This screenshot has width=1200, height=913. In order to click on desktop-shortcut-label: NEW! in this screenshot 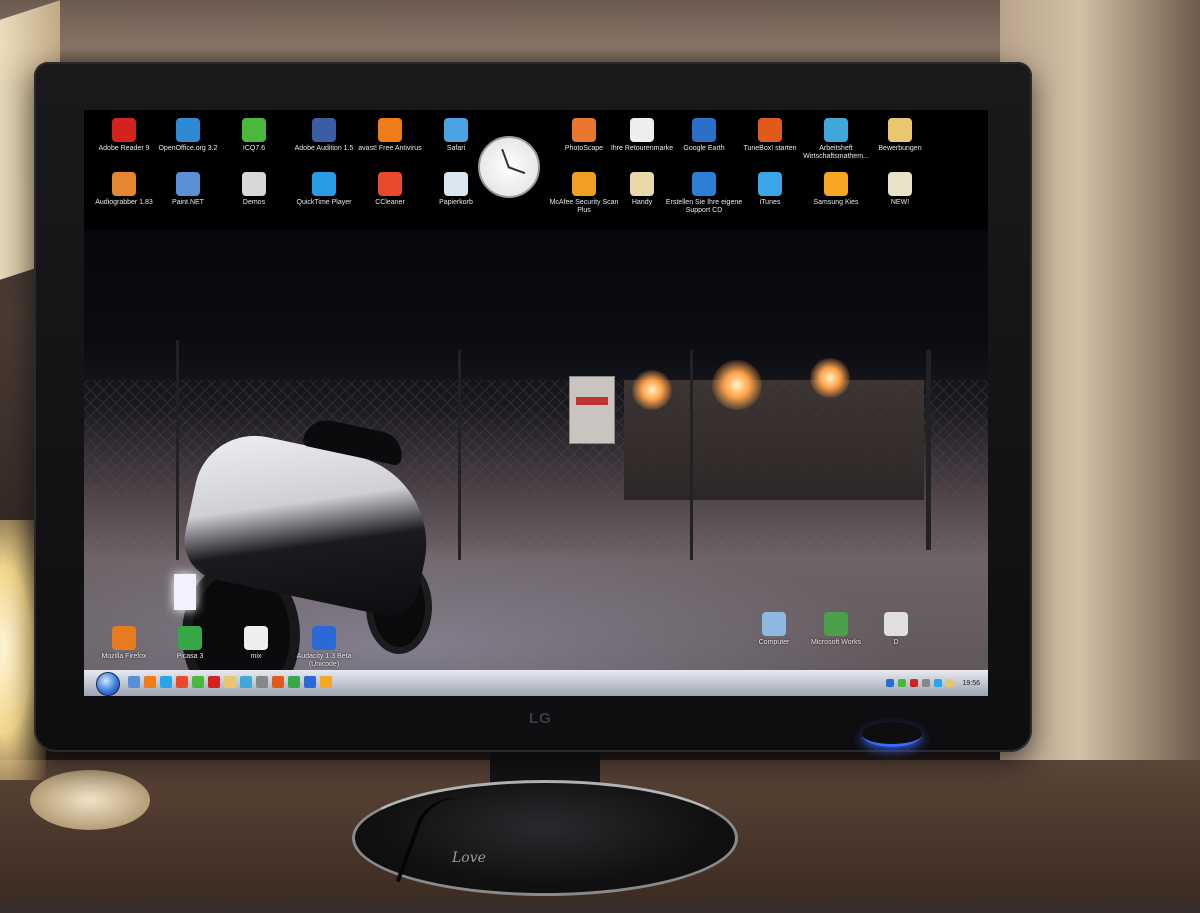, I will do `click(900, 202)`.